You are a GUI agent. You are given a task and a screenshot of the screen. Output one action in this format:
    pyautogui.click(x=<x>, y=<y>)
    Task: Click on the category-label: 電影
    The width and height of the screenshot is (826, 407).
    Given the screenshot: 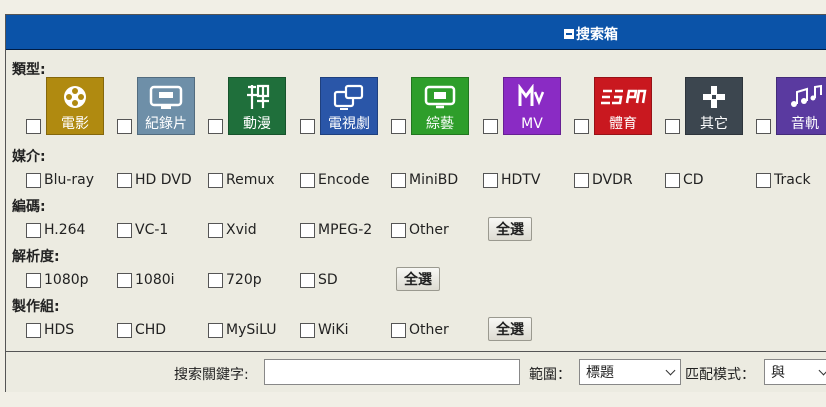 What is the action you would take?
    pyautogui.click(x=75, y=124)
    